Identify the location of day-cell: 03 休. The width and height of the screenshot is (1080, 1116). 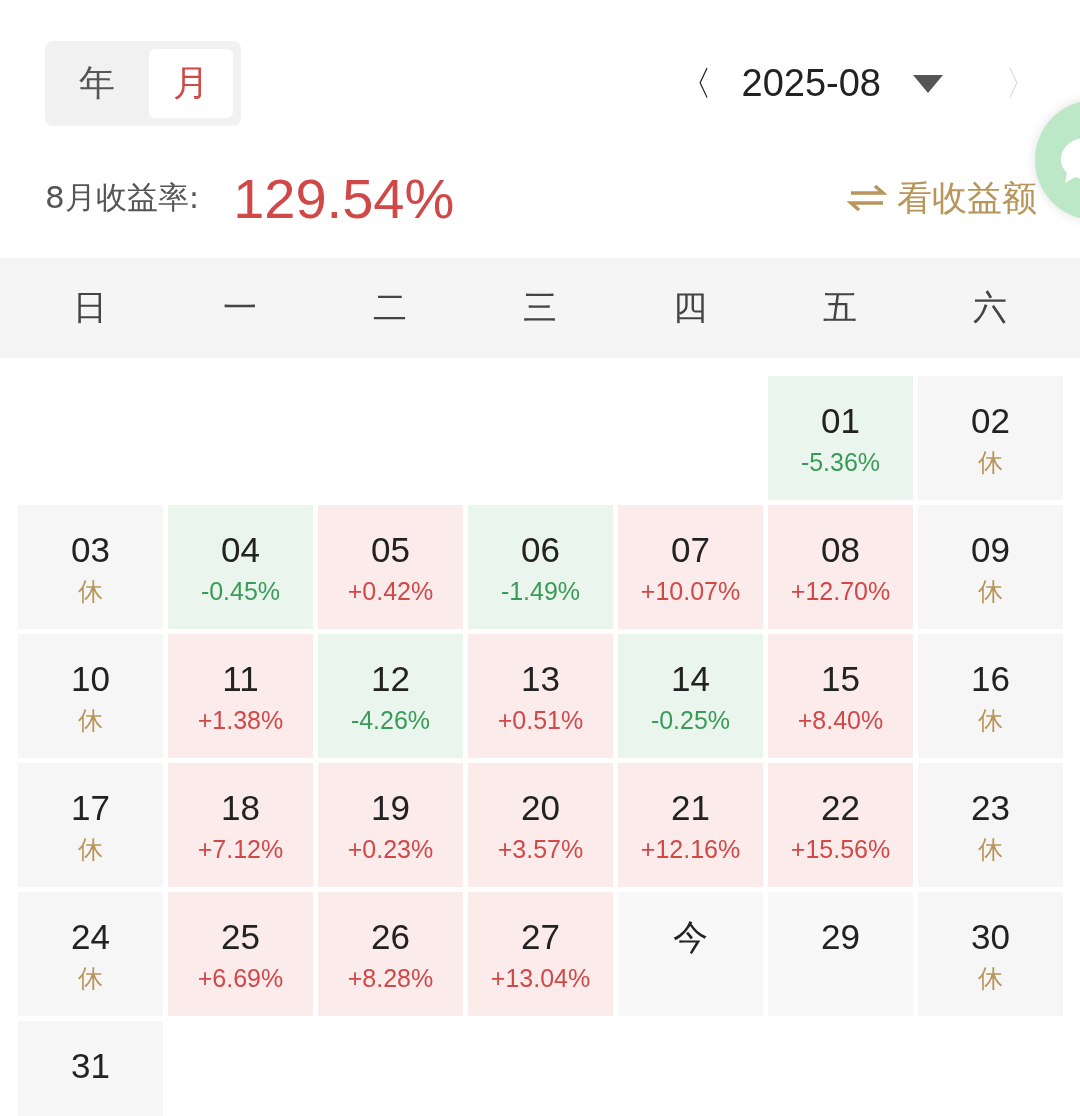
(90, 567).